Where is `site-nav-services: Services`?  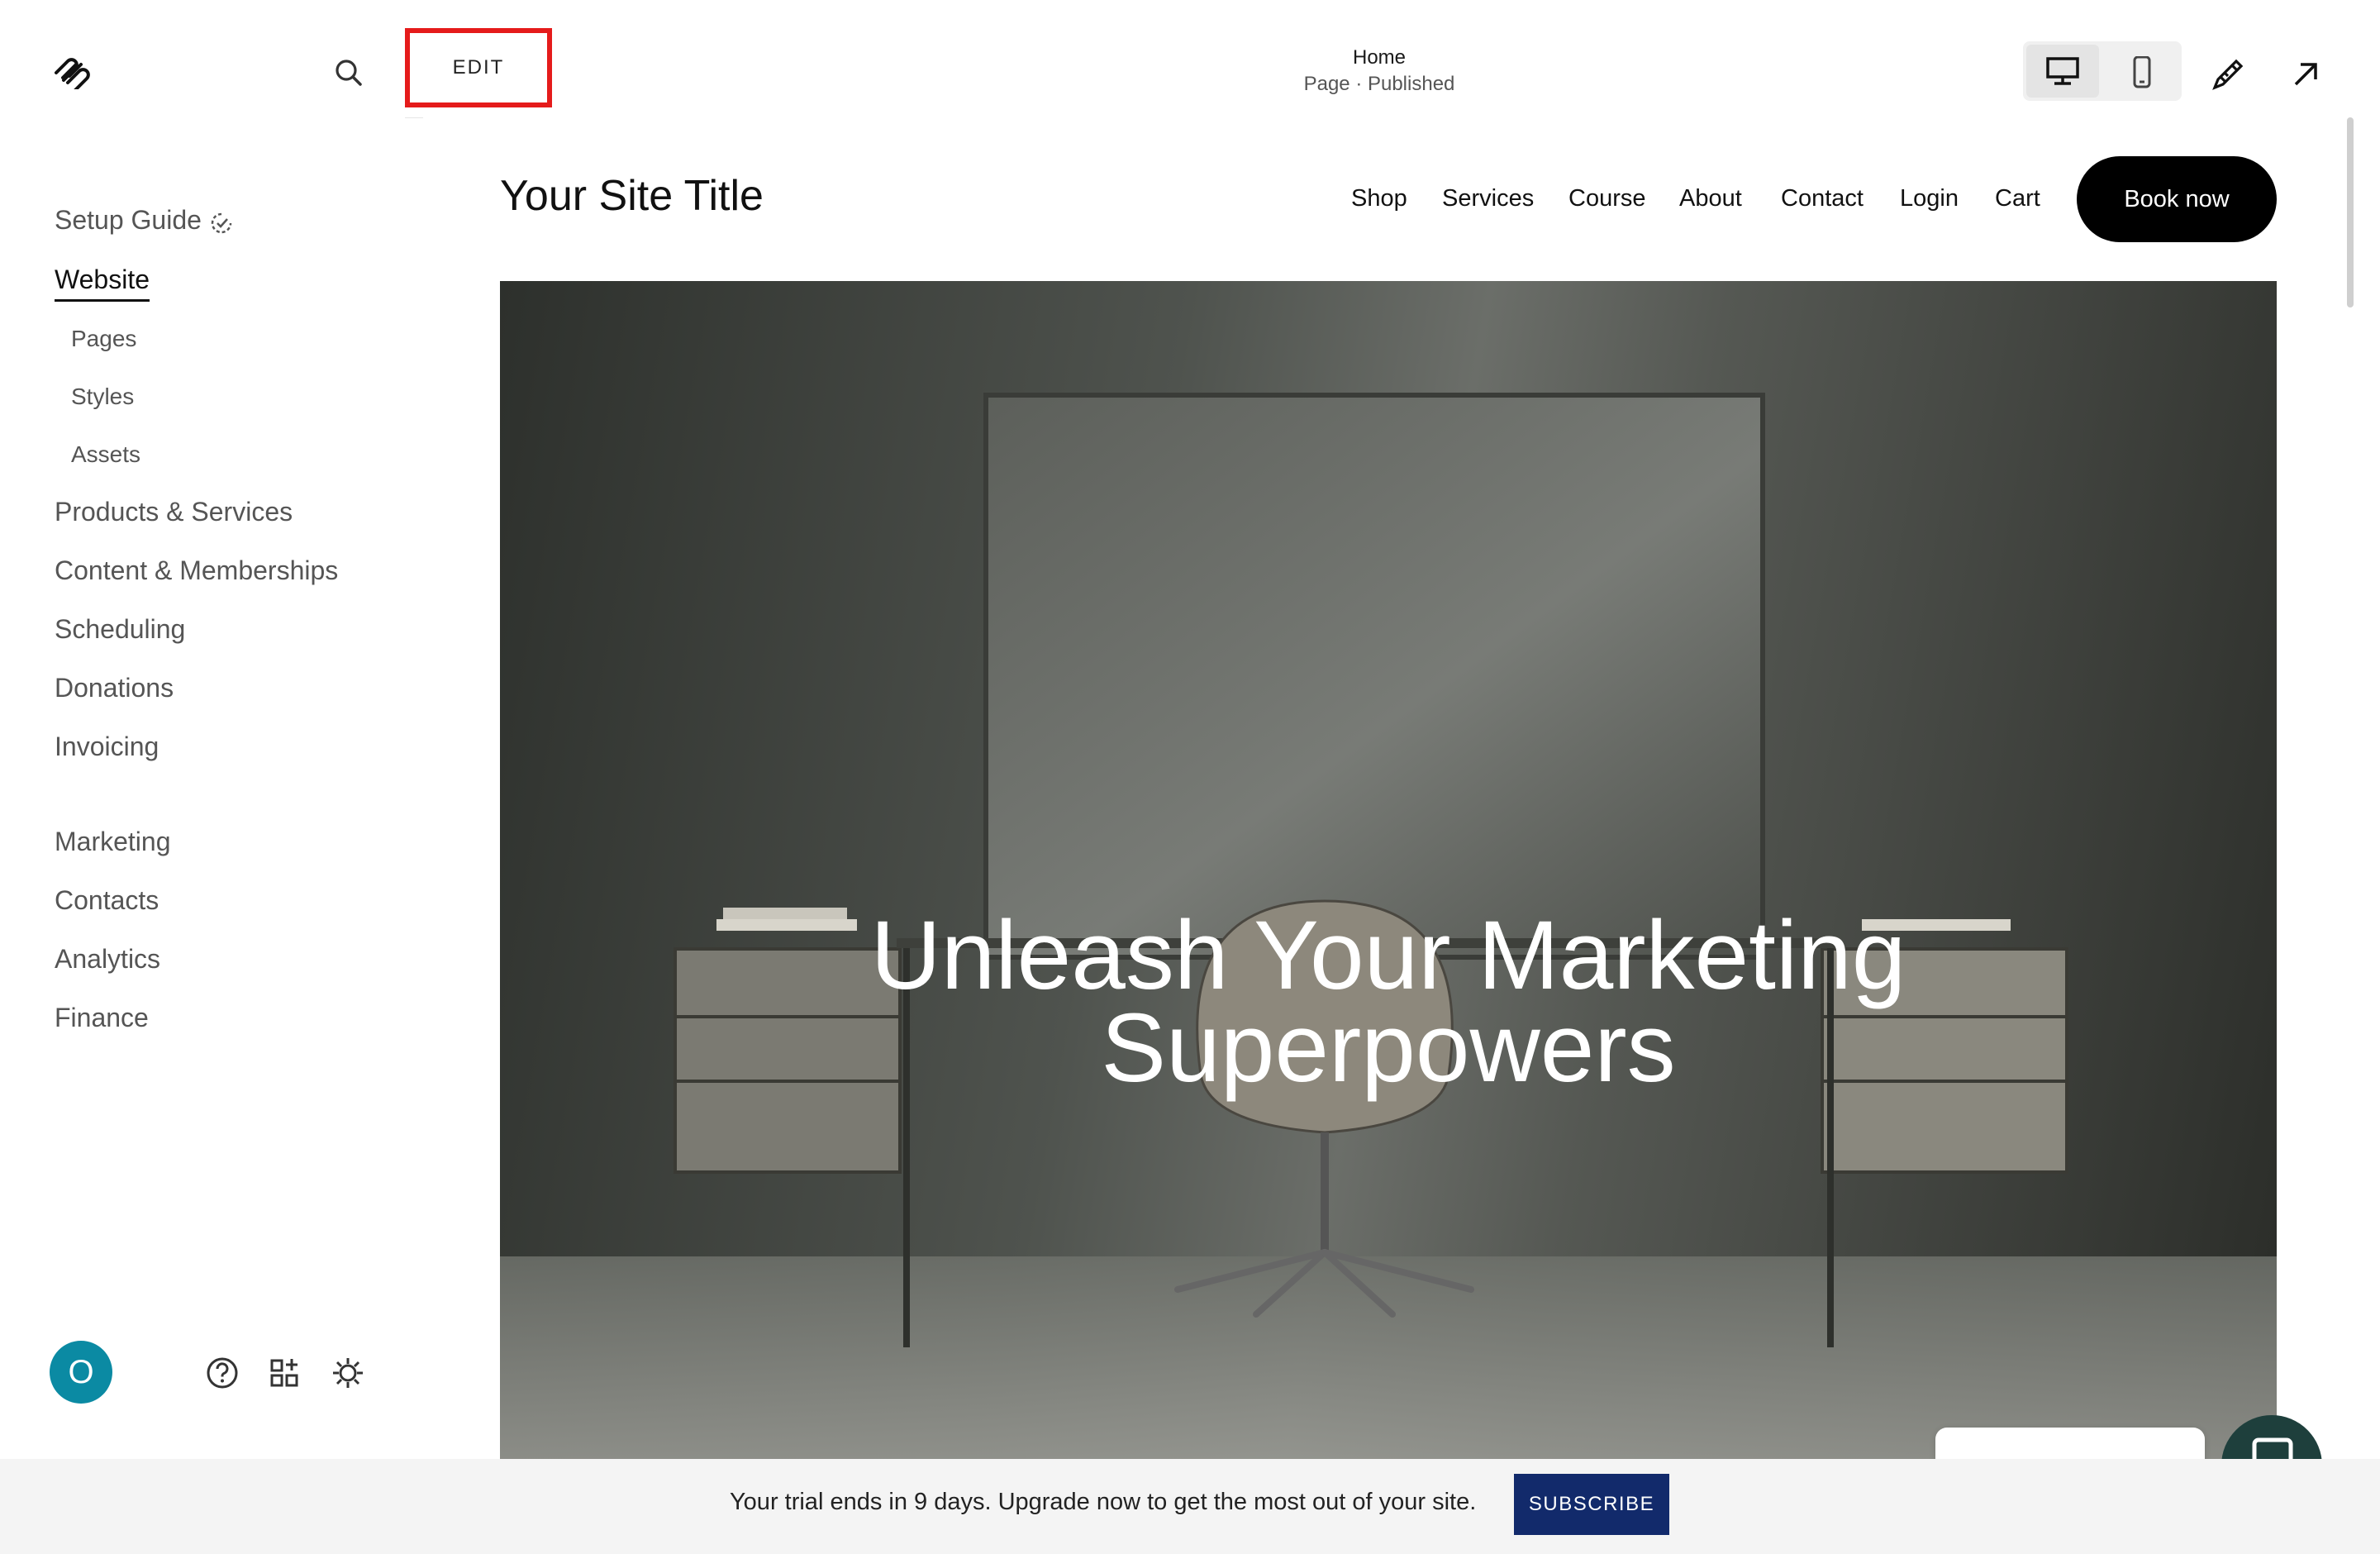
site-nav-services: Services is located at coordinates (1488, 198).